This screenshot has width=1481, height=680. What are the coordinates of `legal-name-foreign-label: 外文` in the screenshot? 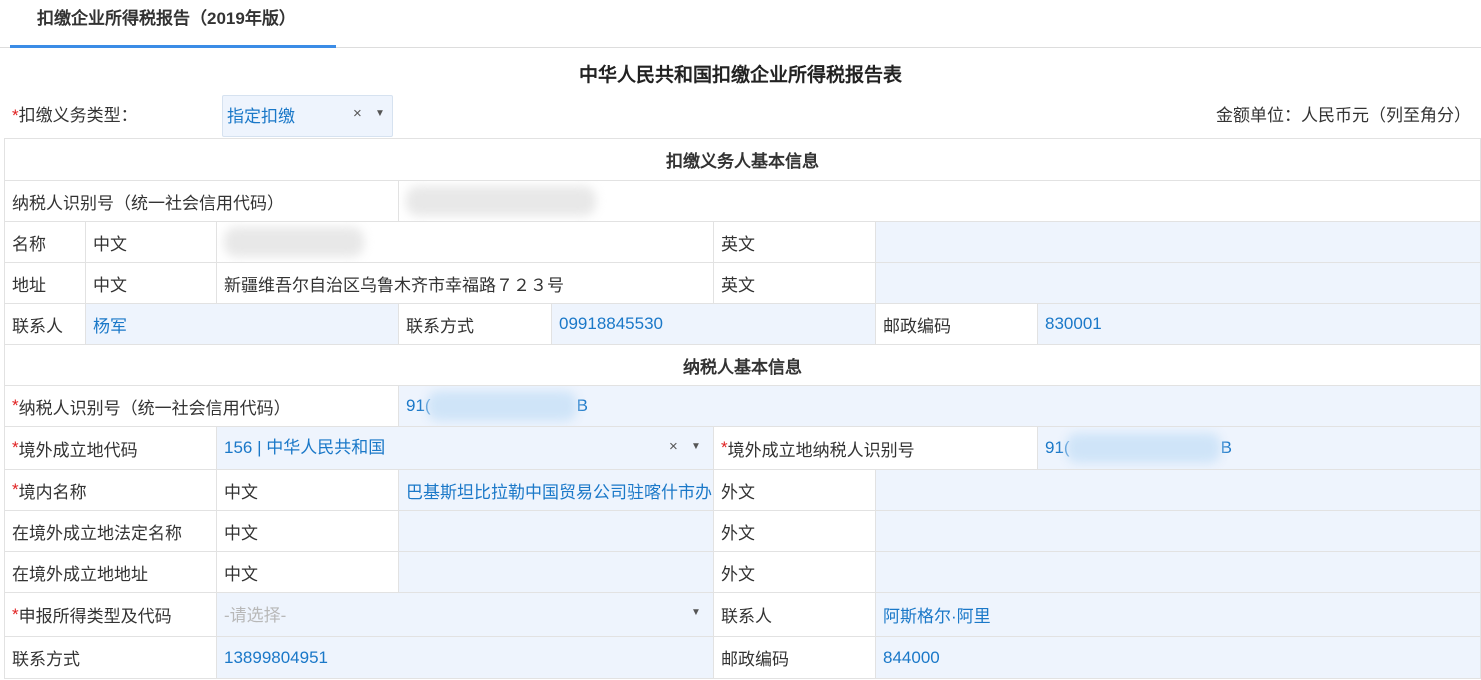 It's located at (795, 531).